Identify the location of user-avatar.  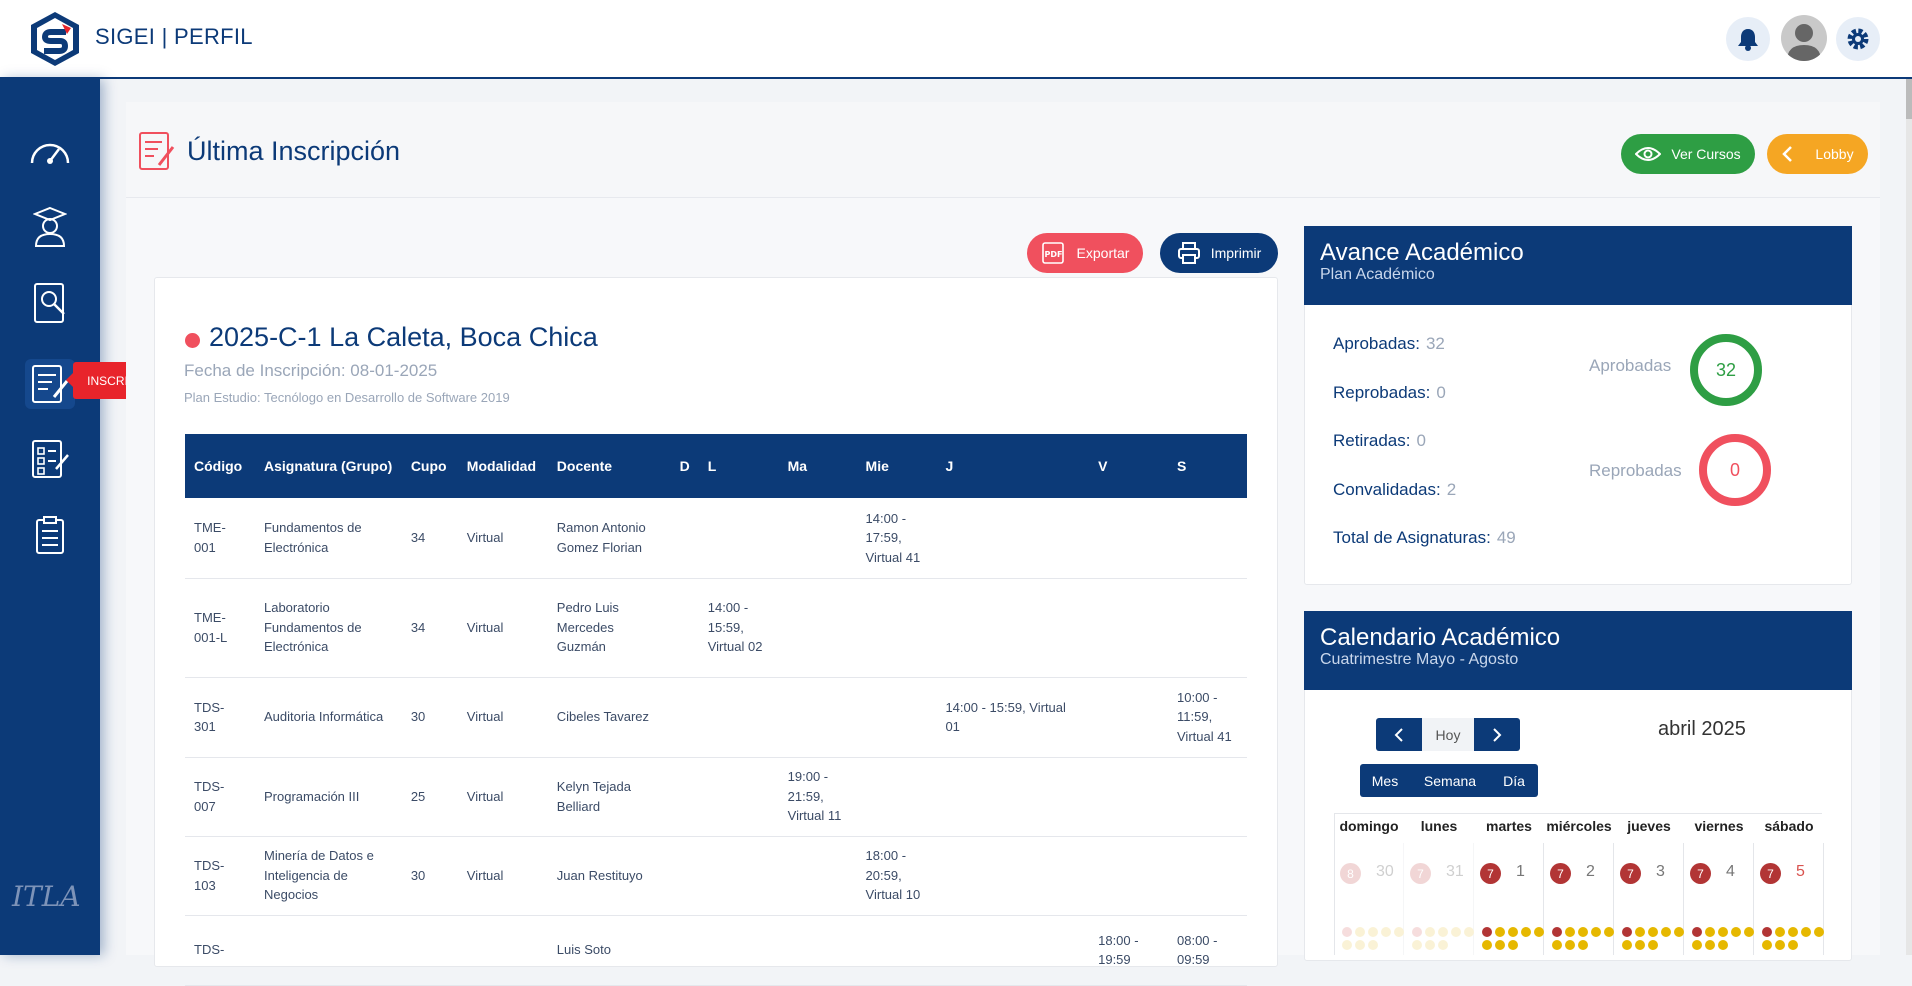
(1804, 38).